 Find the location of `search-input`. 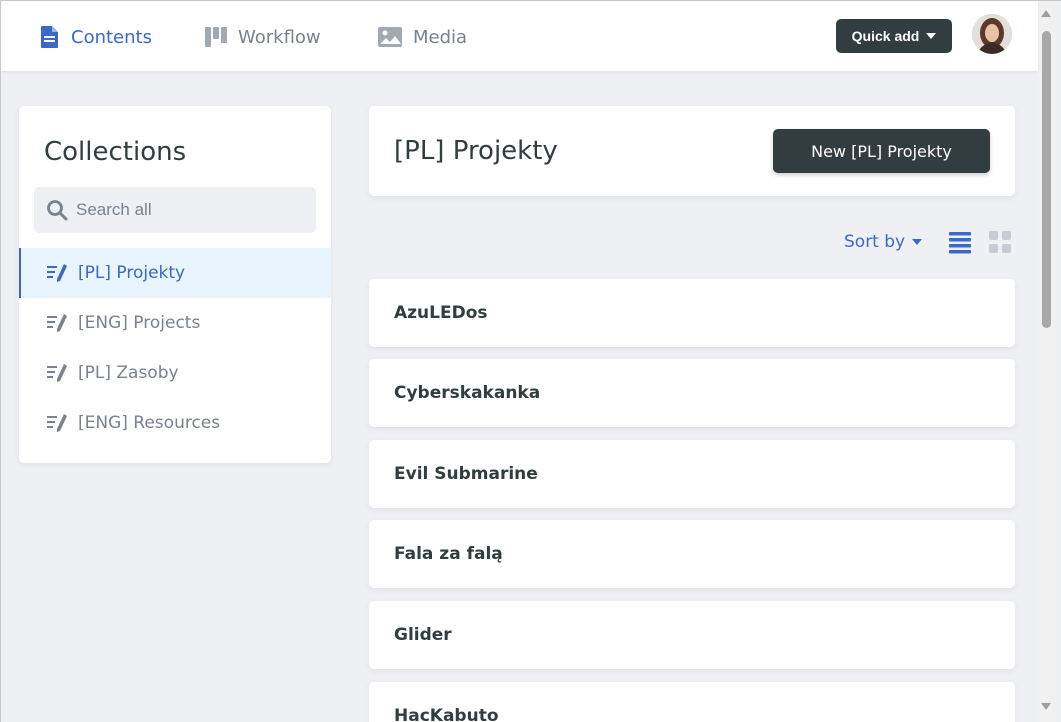

search-input is located at coordinates (191, 210).